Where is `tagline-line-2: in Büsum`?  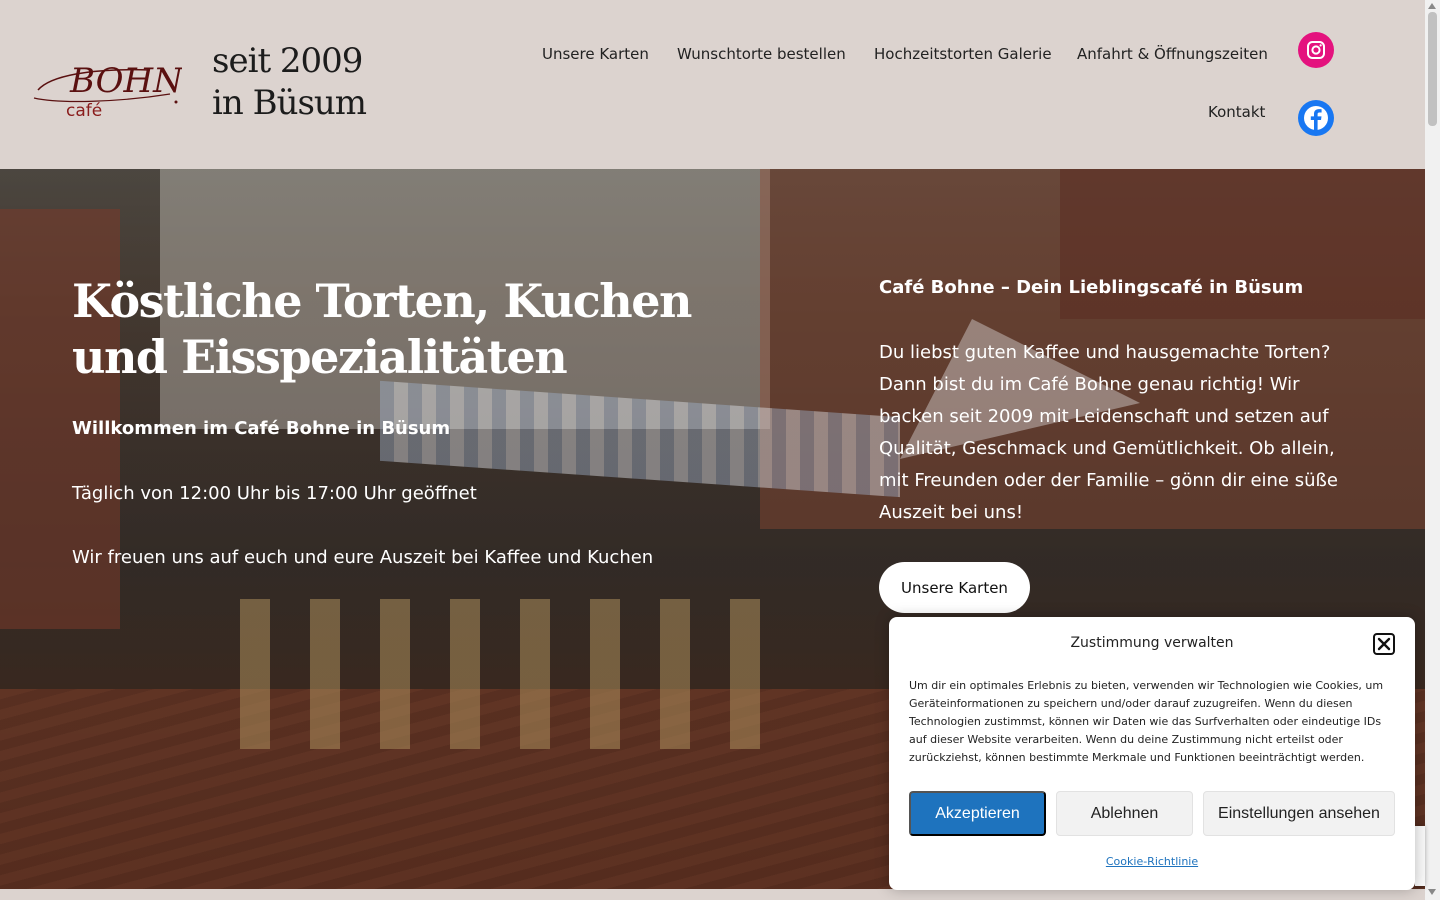 tagline-line-2: in Büsum is located at coordinates (289, 103).